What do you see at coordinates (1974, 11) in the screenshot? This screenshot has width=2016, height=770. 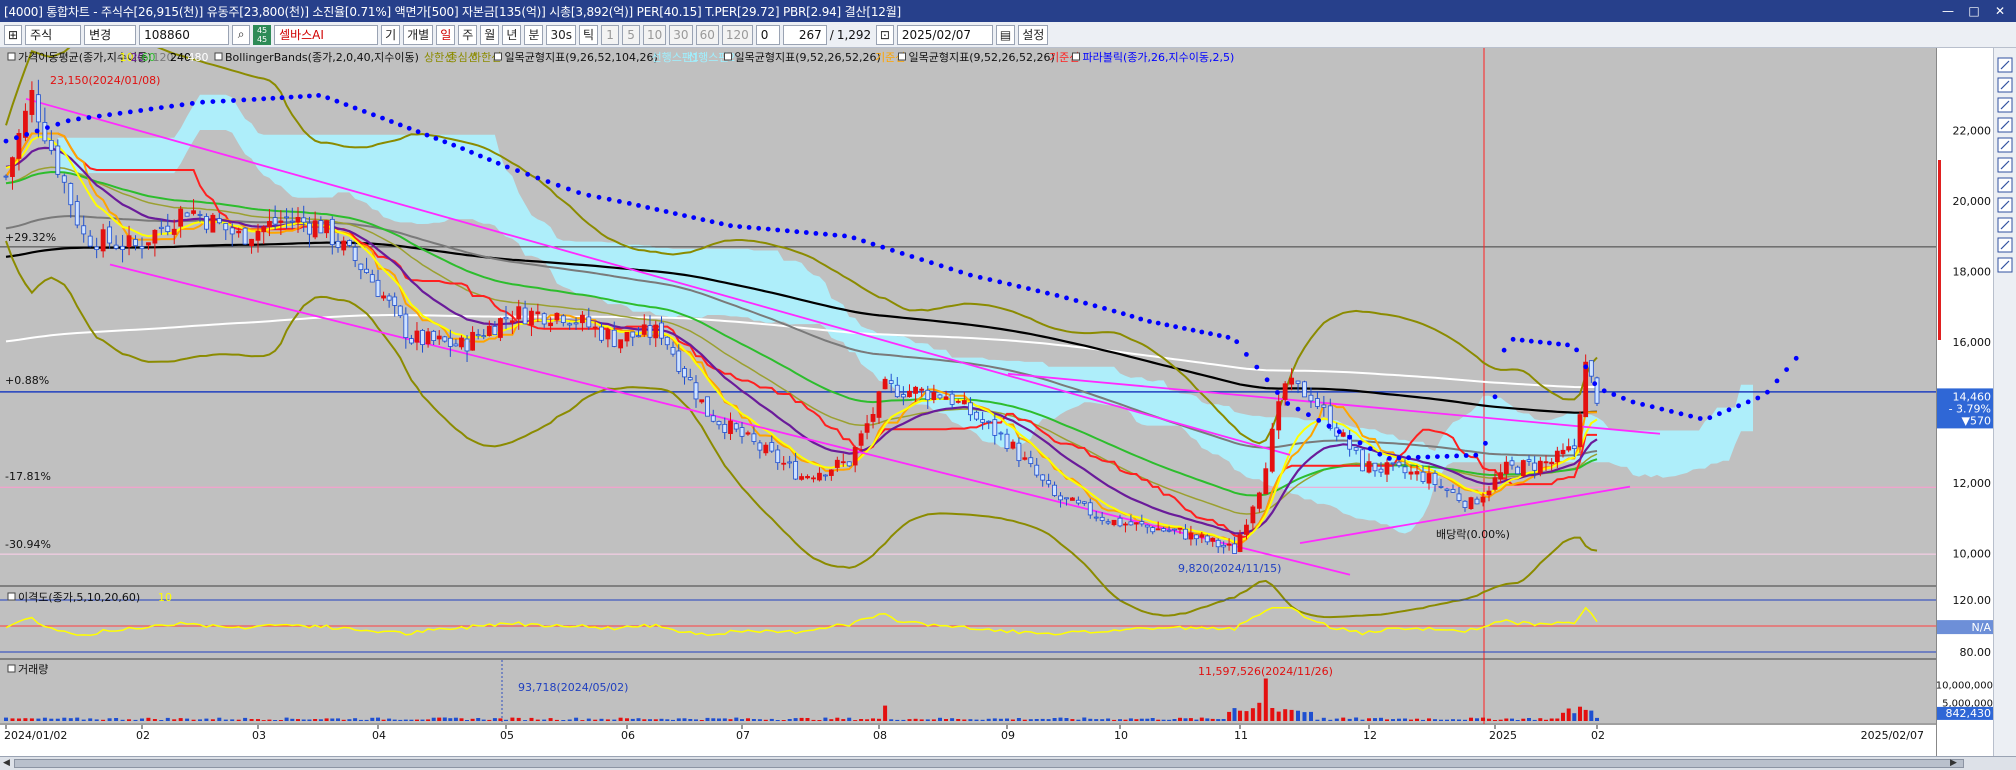 I see `maximize-icon: □` at bounding box center [1974, 11].